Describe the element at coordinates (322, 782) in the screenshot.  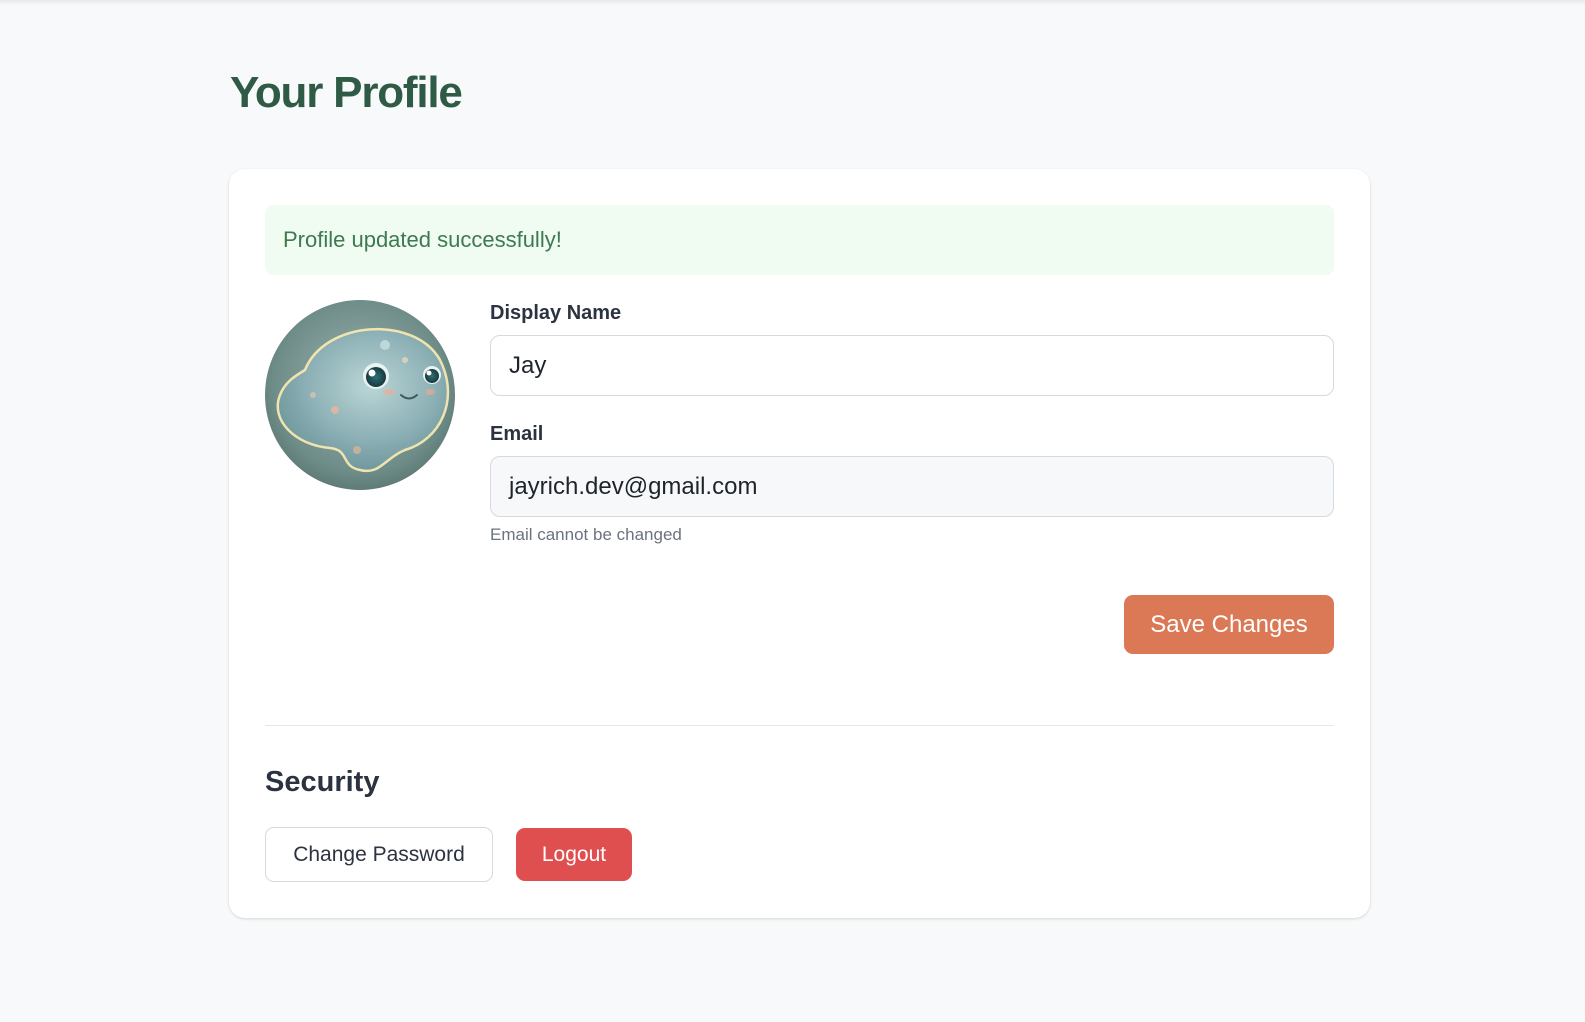
I see `security-section-title: Security` at that location.